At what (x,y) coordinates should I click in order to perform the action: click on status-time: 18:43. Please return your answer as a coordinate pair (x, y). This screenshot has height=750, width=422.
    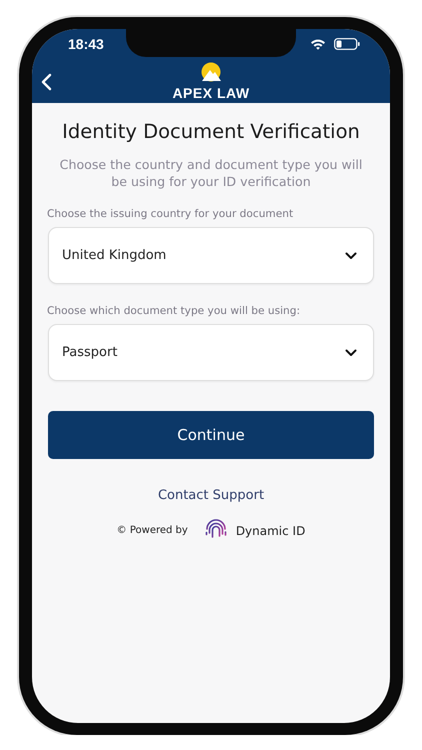
    Looking at the image, I should click on (86, 44).